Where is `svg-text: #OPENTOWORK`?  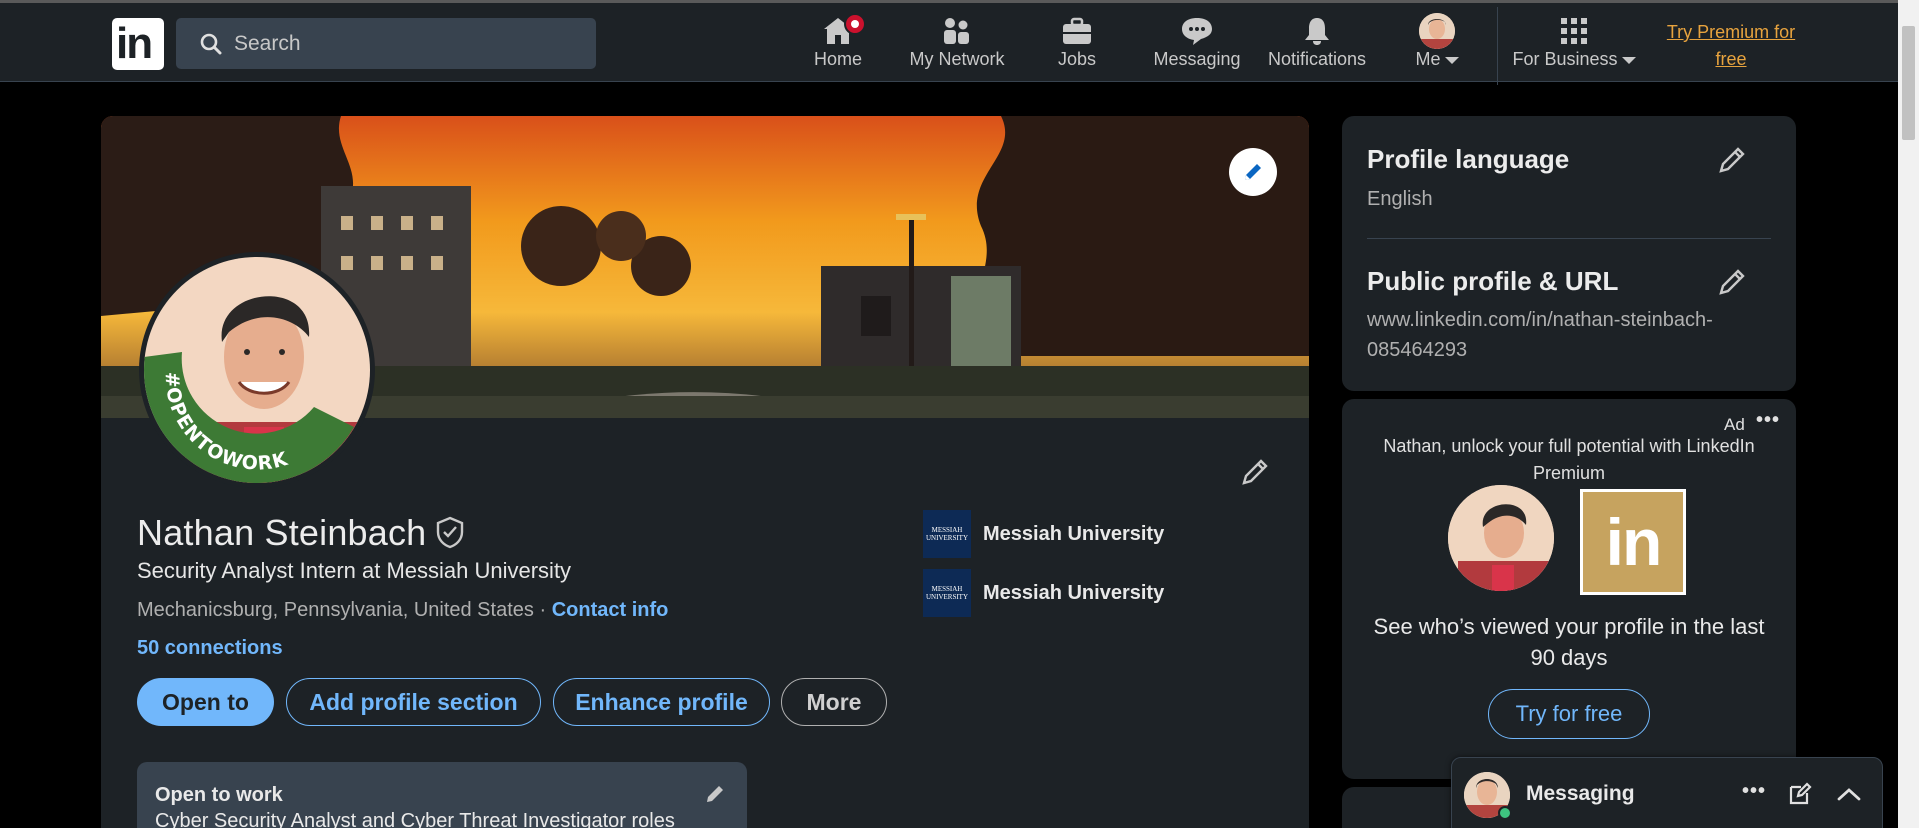
svg-text: #OPENTOWORK is located at coordinates (226, 422).